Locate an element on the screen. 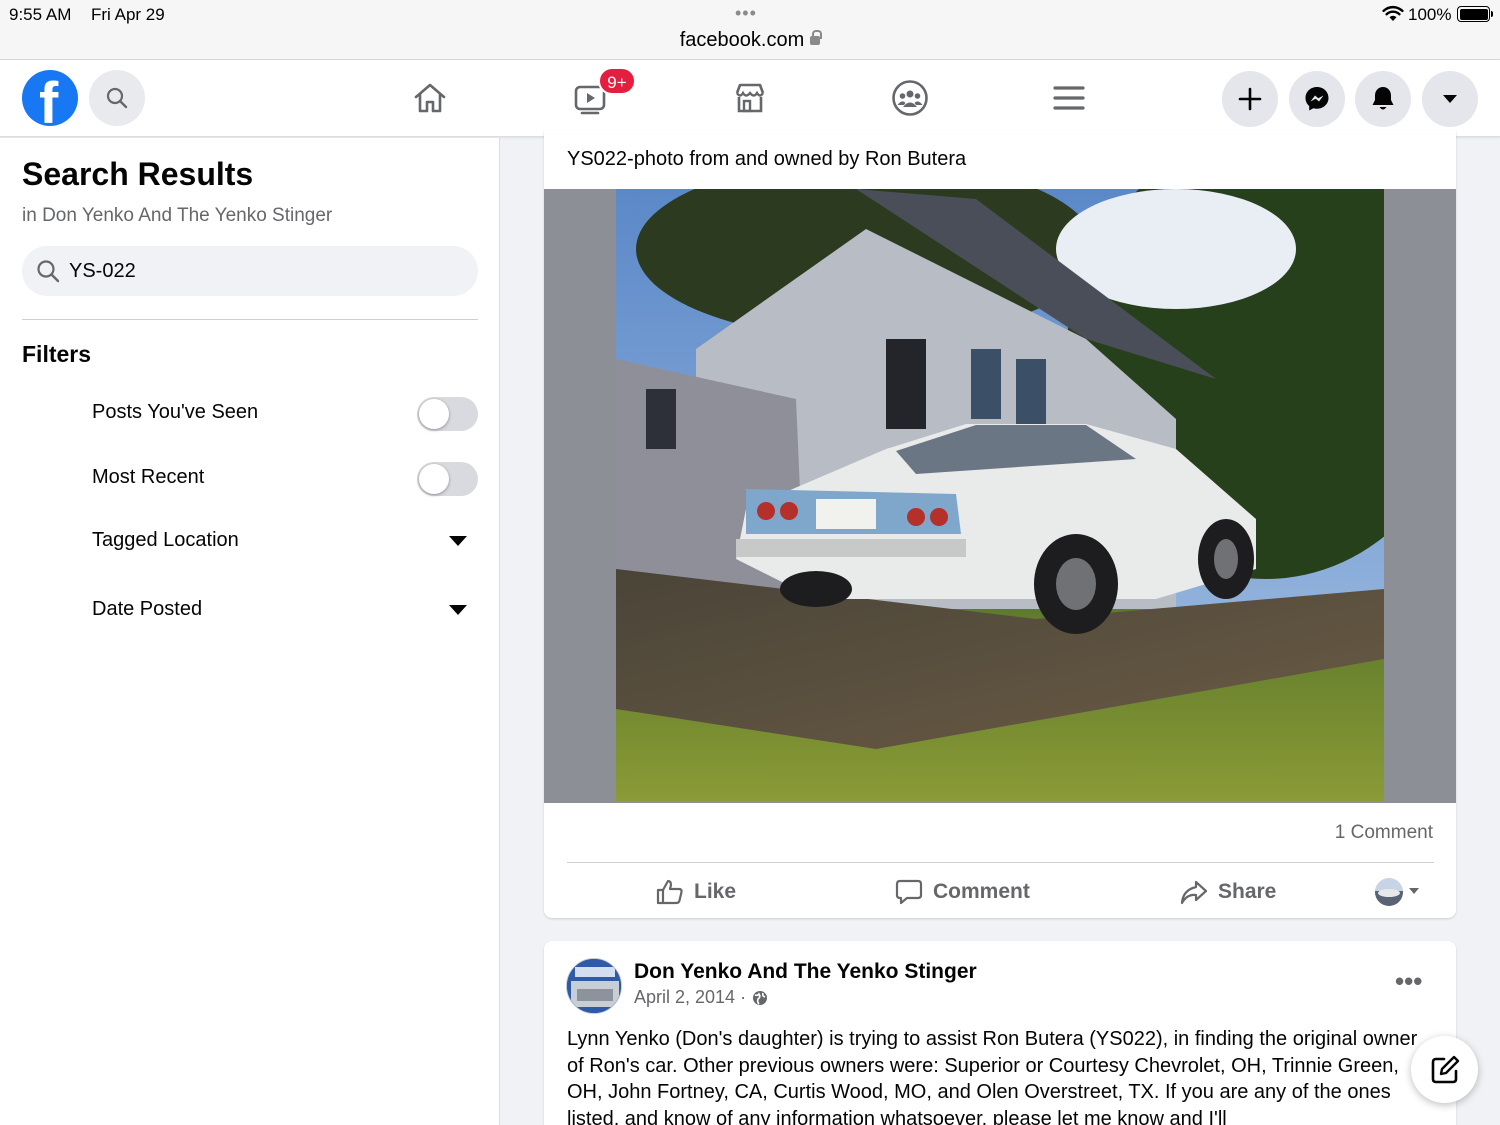 The width and height of the screenshot is (1500, 1125). groups-tab is located at coordinates (910, 98).